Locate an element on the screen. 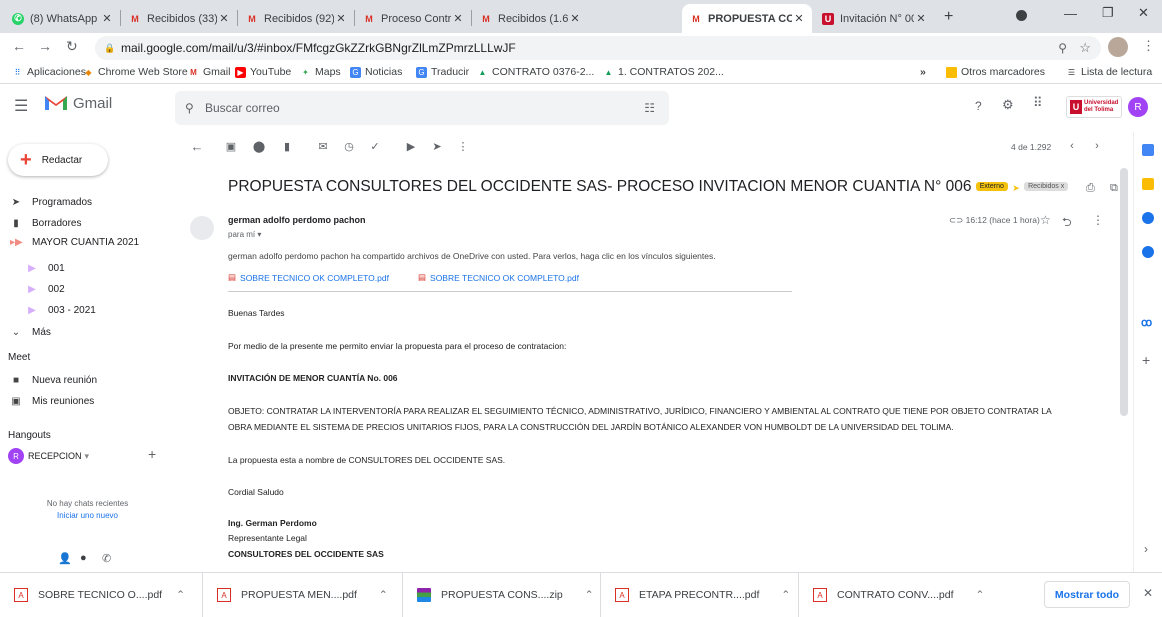  phone-icon: ✆ is located at coordinates (106, 558).